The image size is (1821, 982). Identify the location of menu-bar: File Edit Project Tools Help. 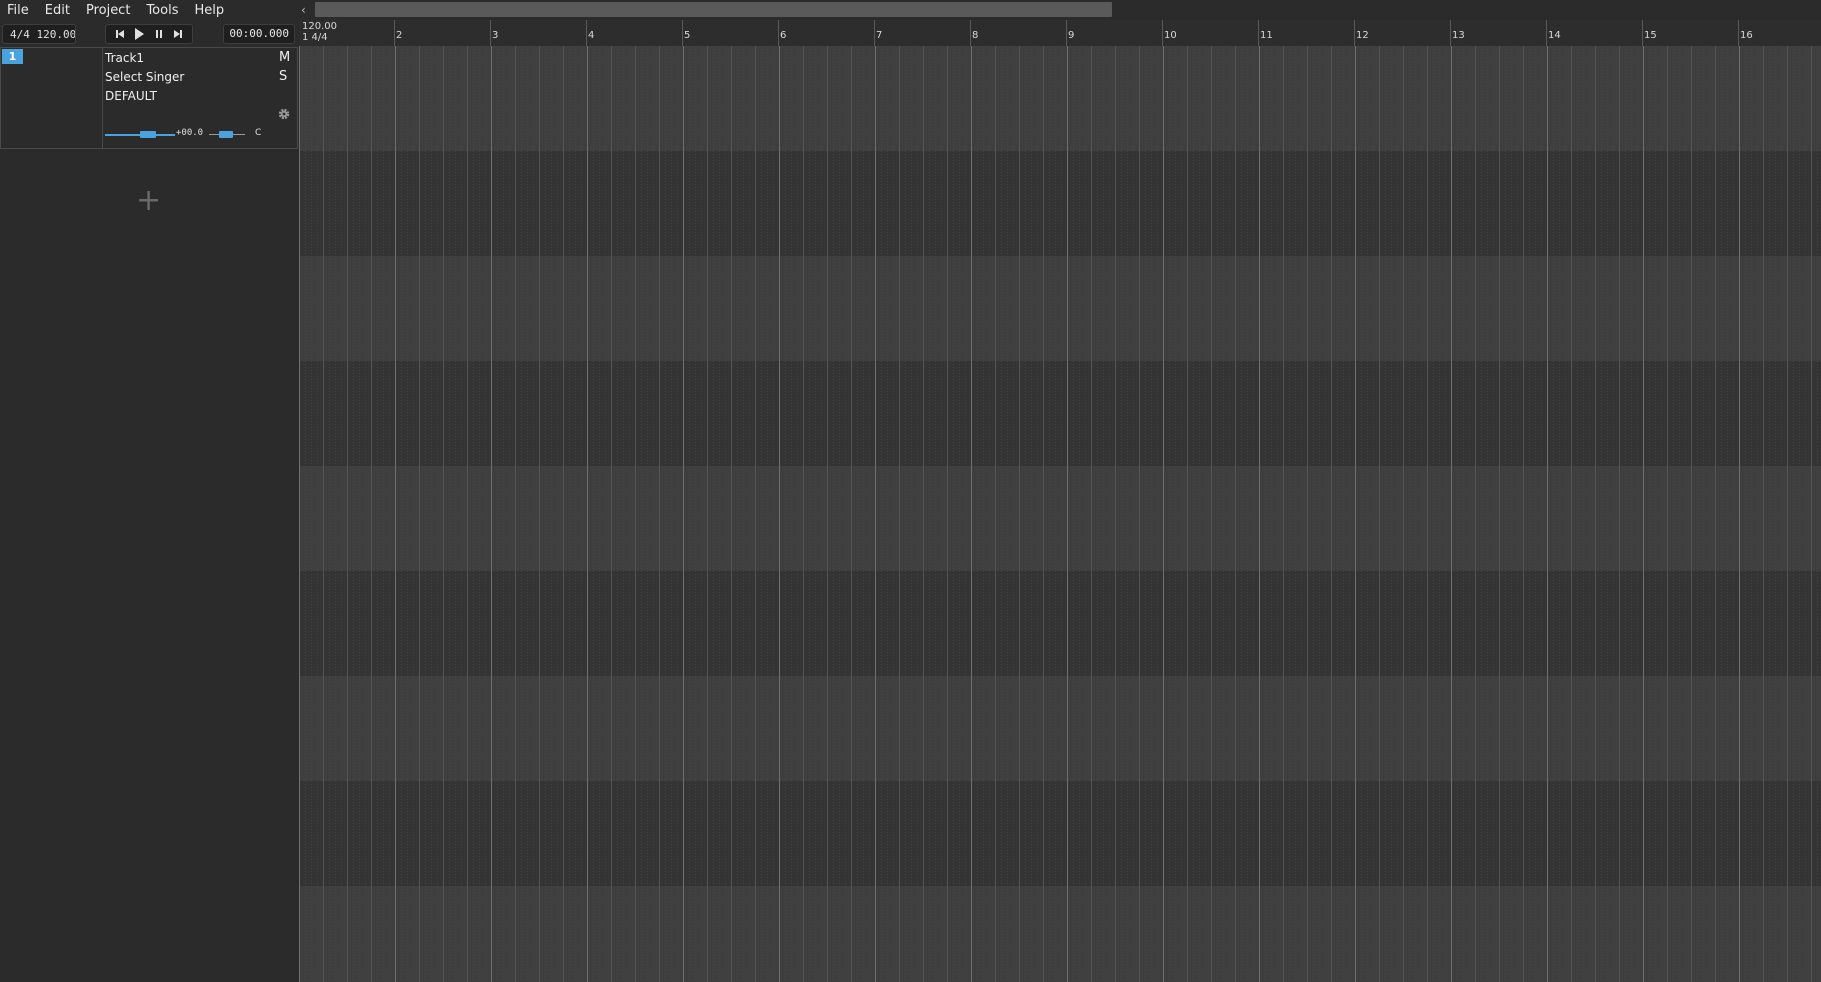
(150, 11).